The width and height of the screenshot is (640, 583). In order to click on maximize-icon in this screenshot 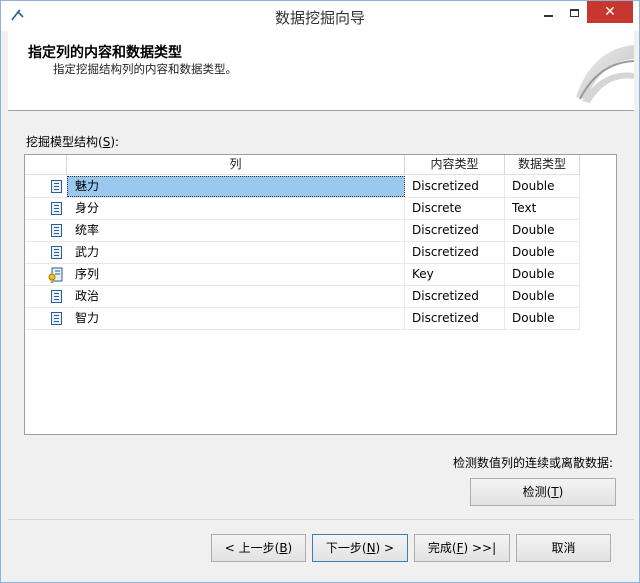, I will do `click(574, 12)`.